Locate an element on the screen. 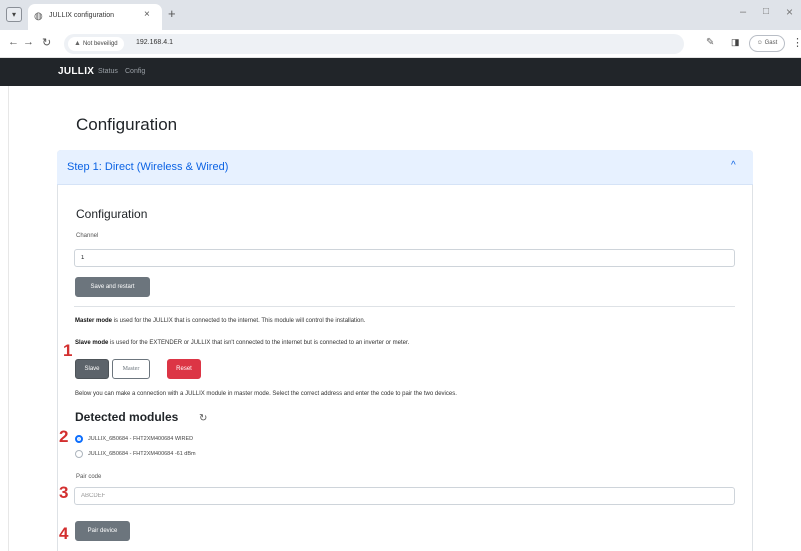 Image resolution: width=801 pixels, height=551 pixels. configuration-section-title: Configuration is located at coordinates (112, 214).